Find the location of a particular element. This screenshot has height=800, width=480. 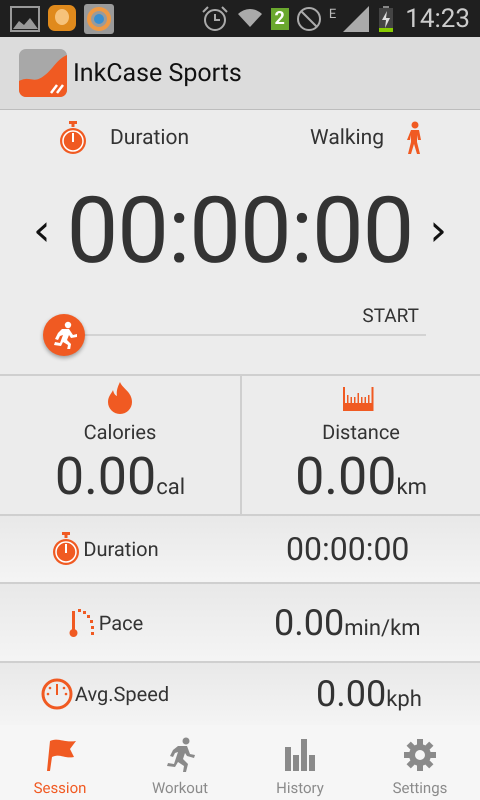

start-label: START is located at coordinates (390, 315).